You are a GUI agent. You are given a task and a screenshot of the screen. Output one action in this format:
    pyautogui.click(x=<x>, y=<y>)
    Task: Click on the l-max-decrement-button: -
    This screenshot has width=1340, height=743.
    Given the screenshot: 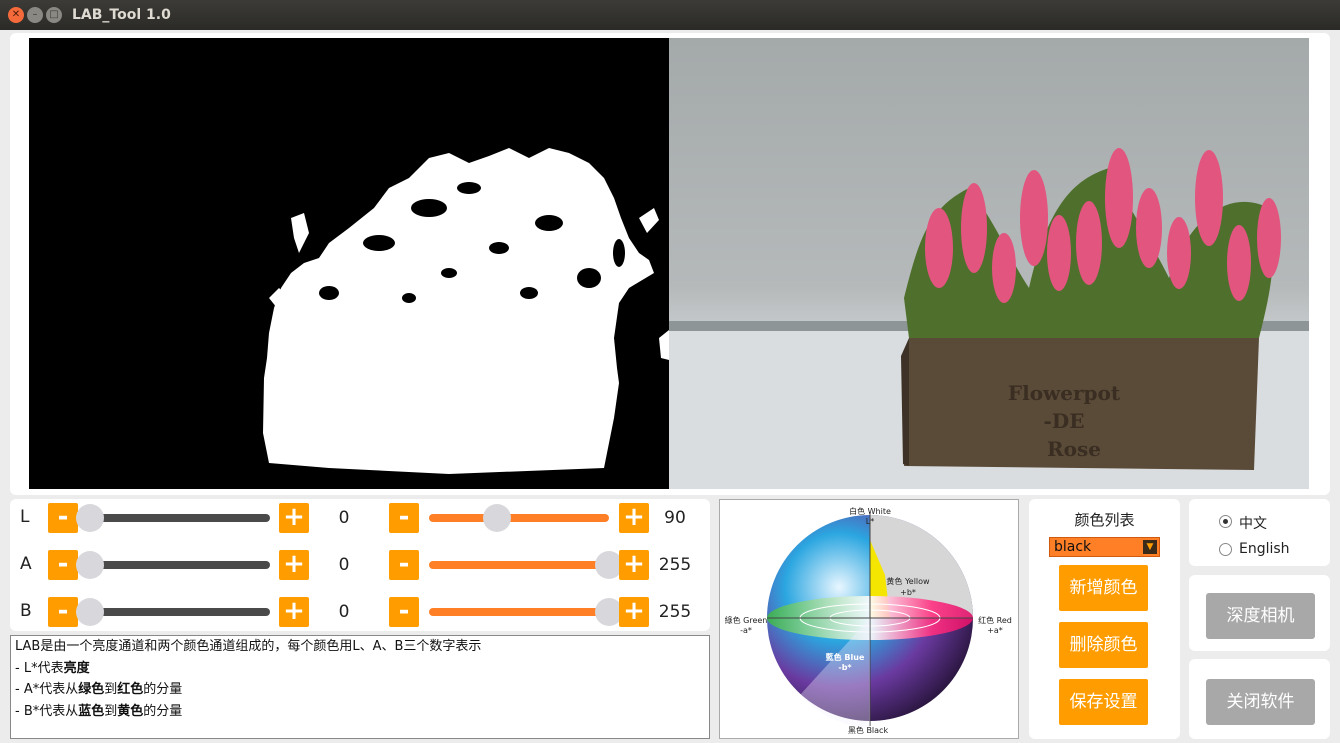 What is the action you would take?
    pyautogui.click(x=404, y=518)
    